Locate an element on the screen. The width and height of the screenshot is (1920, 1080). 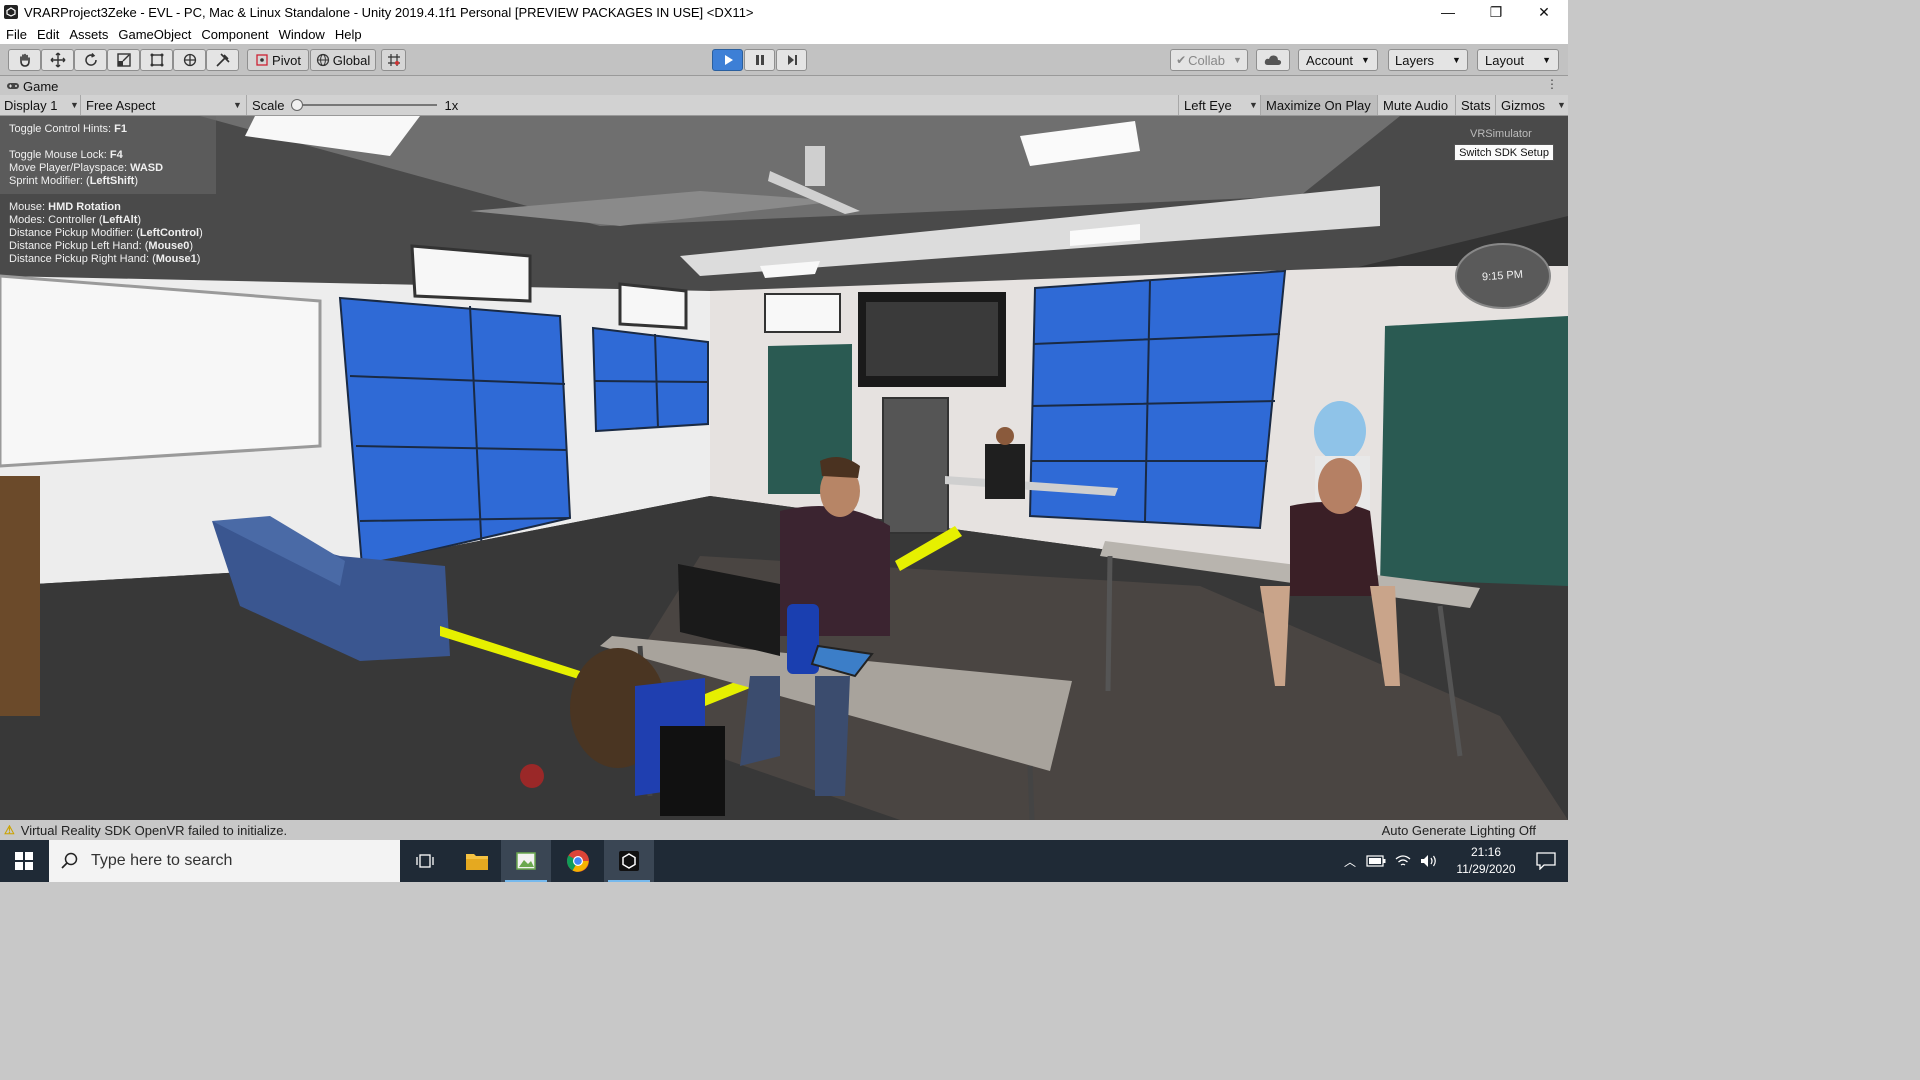
menu-gameobject: GameObject is located at coordinates (154, 34).